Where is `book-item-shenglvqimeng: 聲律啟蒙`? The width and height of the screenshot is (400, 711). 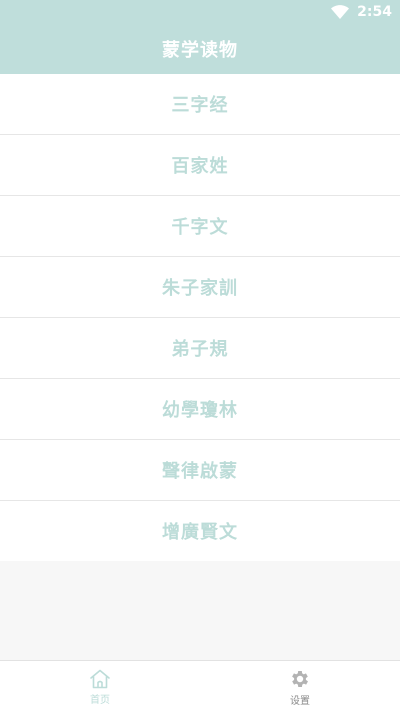
book-item-shenglvqimeng: 聲律啟蒙 is located at coordinates (200, 470).